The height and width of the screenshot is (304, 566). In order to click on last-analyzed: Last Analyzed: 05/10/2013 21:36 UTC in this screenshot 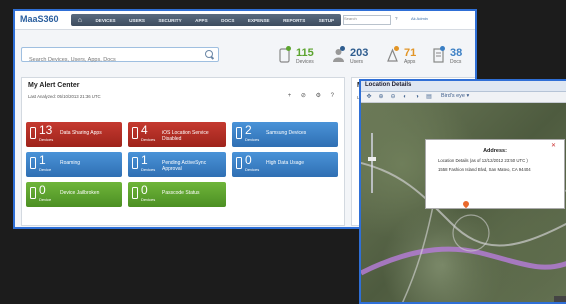, I will do `click(64, 96)`.